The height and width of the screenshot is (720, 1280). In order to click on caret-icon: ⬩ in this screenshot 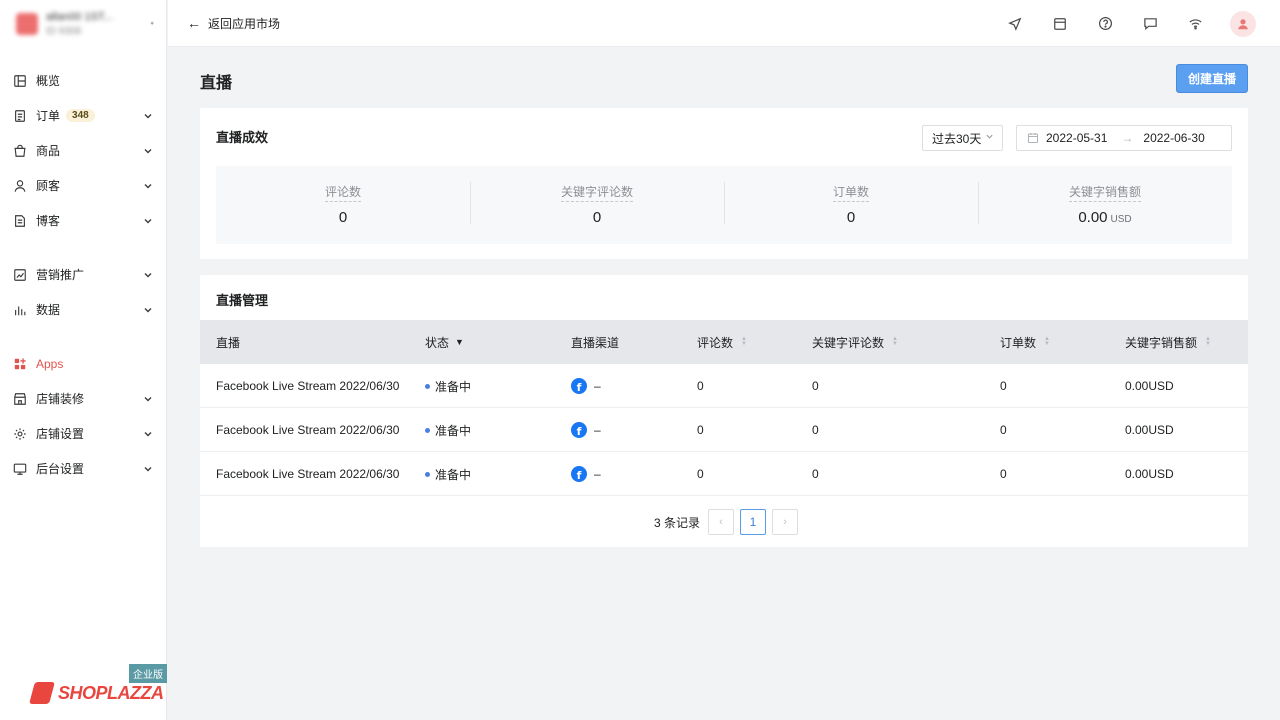, I will do `click(152, 23)`.